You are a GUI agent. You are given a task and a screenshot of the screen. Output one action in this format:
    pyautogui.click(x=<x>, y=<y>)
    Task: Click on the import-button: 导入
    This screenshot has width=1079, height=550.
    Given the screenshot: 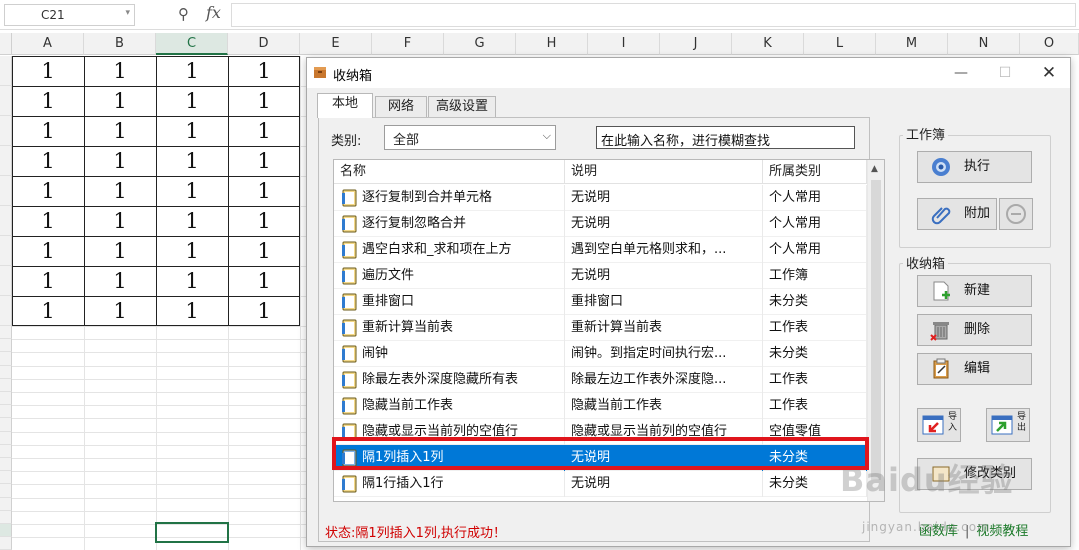 What is the action you would take?
    pyautogui.click(x=939, y=425)
    